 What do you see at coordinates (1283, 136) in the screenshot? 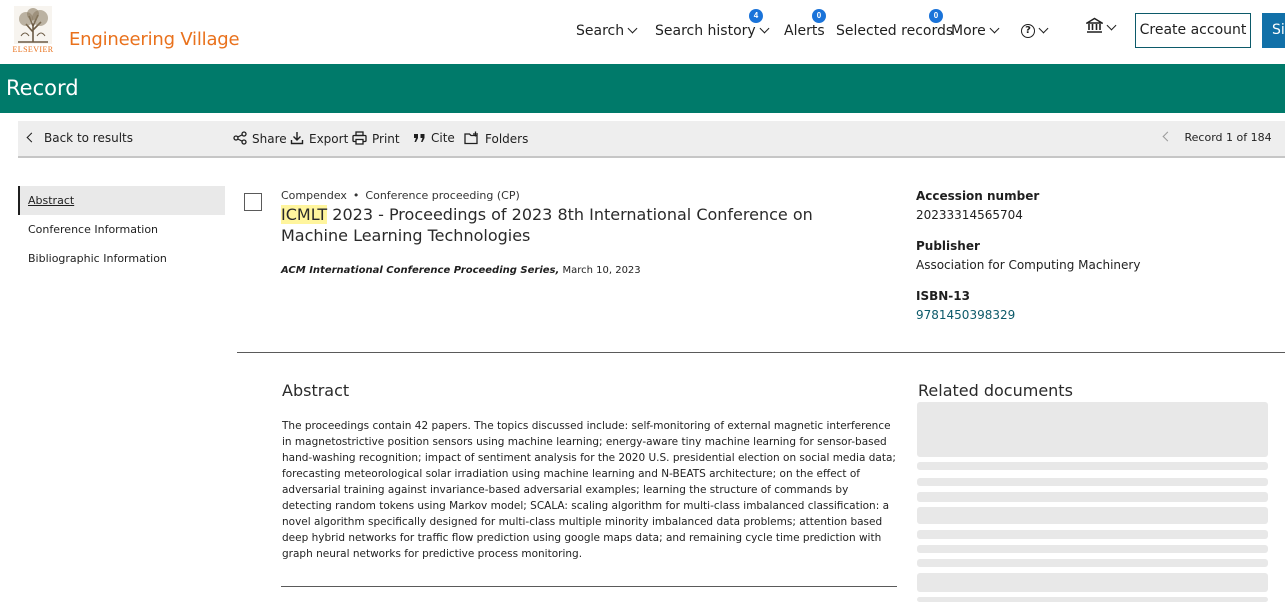
I see `next-record-icon` at bounding box center [1283, 136].